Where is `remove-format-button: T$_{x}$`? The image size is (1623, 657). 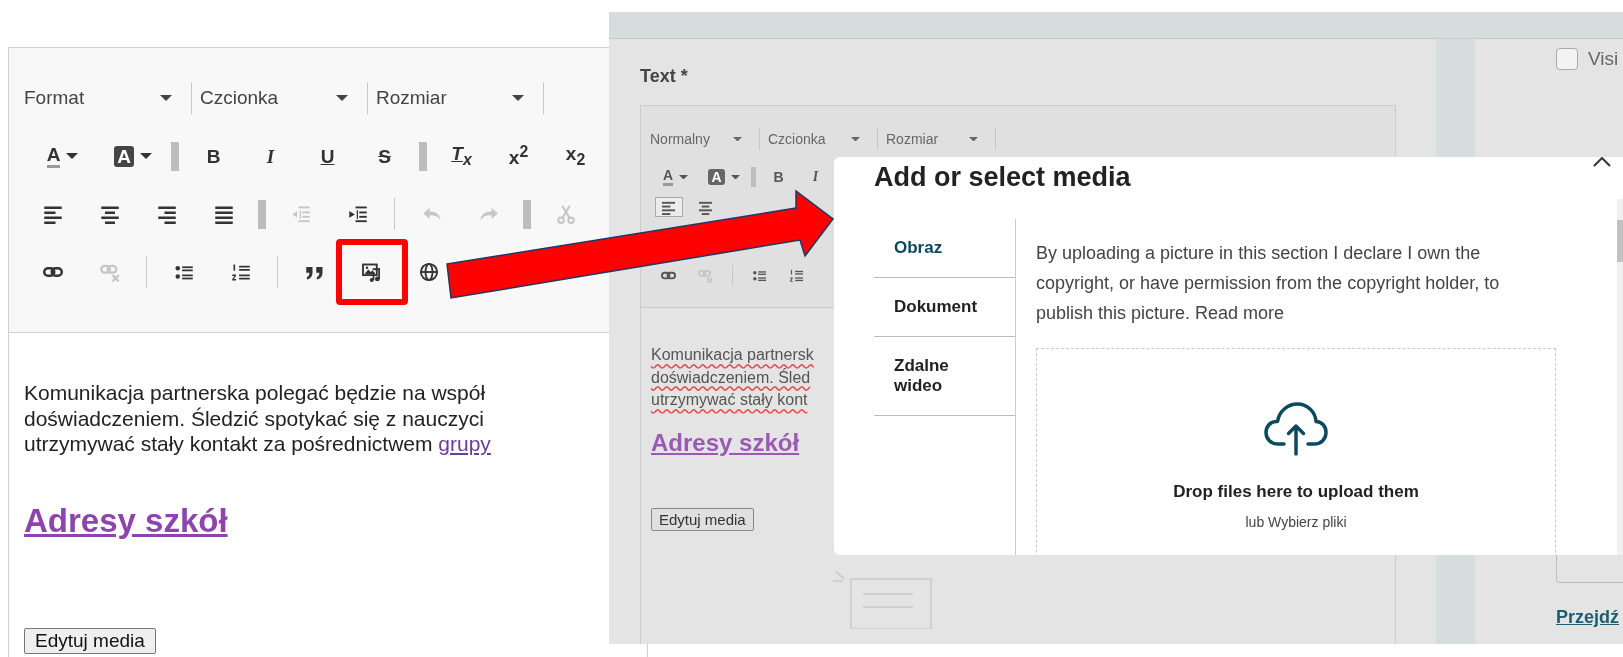
remove-format-button: T$_{x}$ is located at coordinates (461, 156).